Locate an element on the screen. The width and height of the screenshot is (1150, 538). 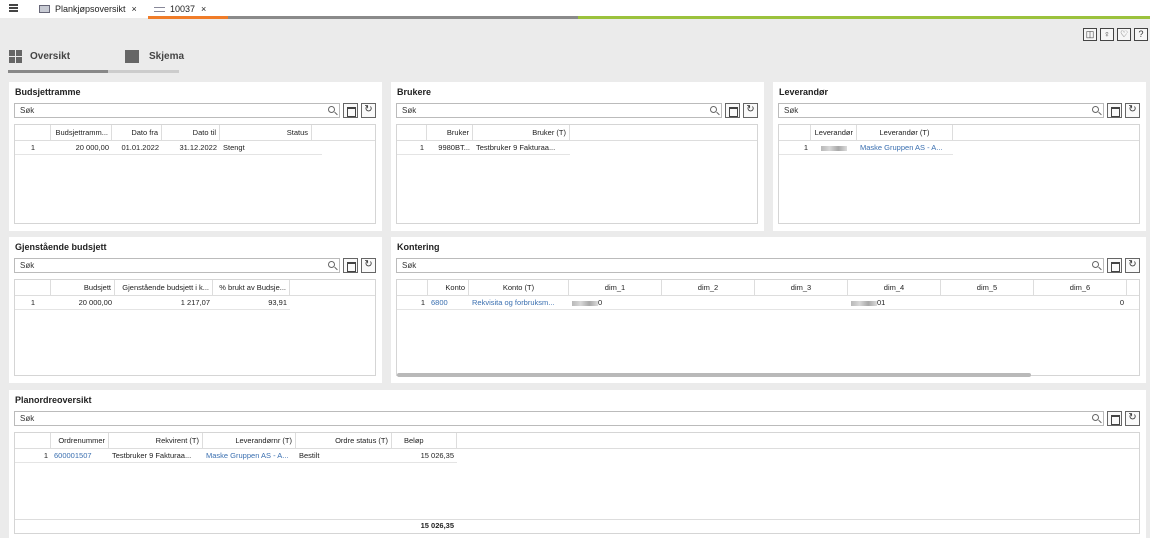
tab-plankjopsoversikt: Plankjøpsoversikt × is located at coordinates (90, 9).